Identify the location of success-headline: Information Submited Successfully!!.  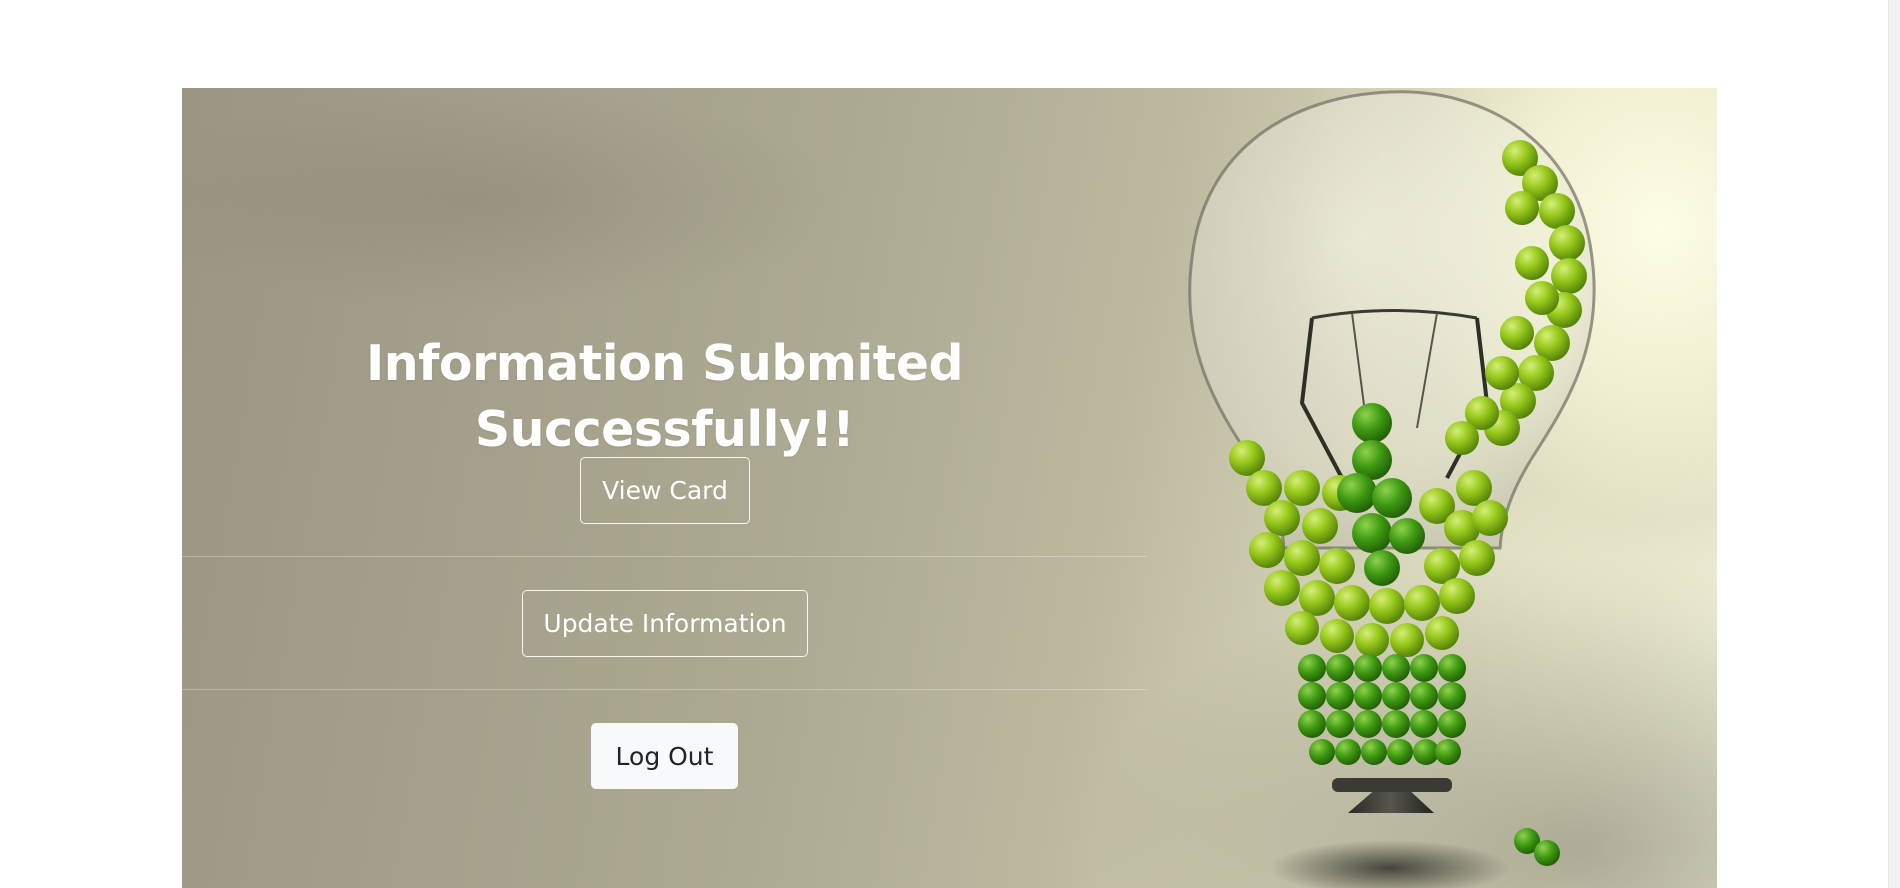
(664, 396).